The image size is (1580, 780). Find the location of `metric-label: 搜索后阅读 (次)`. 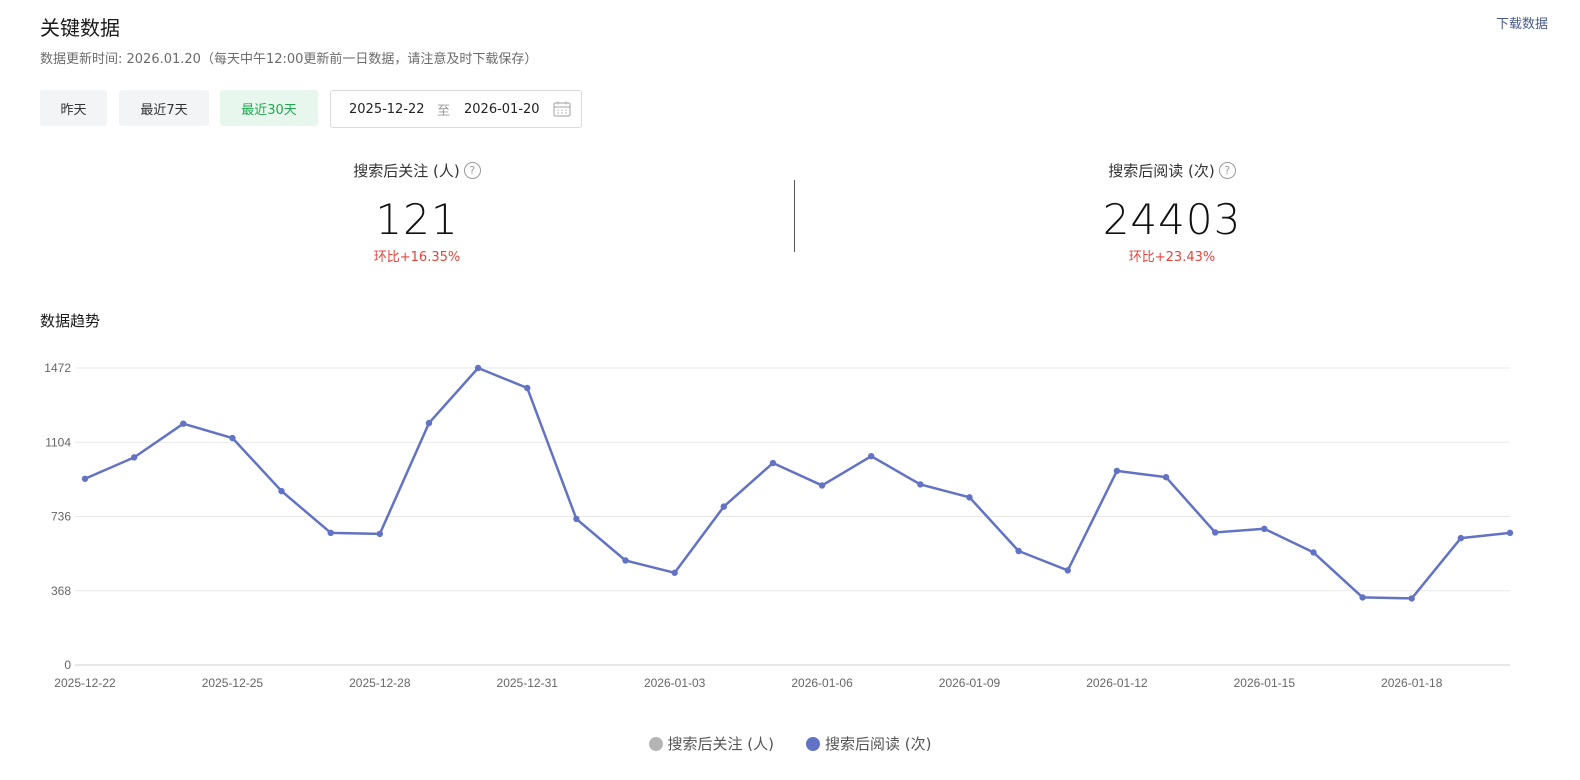

metric-label: 搜索后阅读 (次) is located at coordinates (1161, 171).